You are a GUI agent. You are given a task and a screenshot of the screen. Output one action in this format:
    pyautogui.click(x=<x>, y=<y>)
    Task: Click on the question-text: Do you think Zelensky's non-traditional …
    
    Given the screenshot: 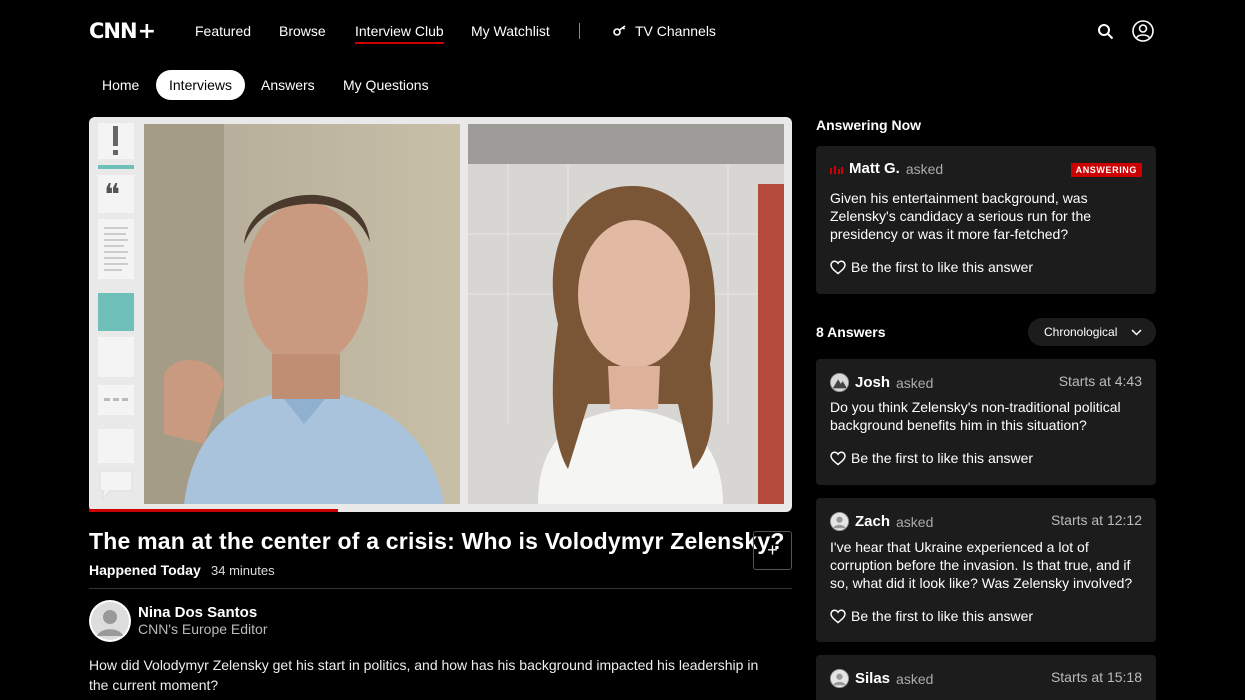 What is the action you would take?
    pyautogui.click(x=975, y=416)
    